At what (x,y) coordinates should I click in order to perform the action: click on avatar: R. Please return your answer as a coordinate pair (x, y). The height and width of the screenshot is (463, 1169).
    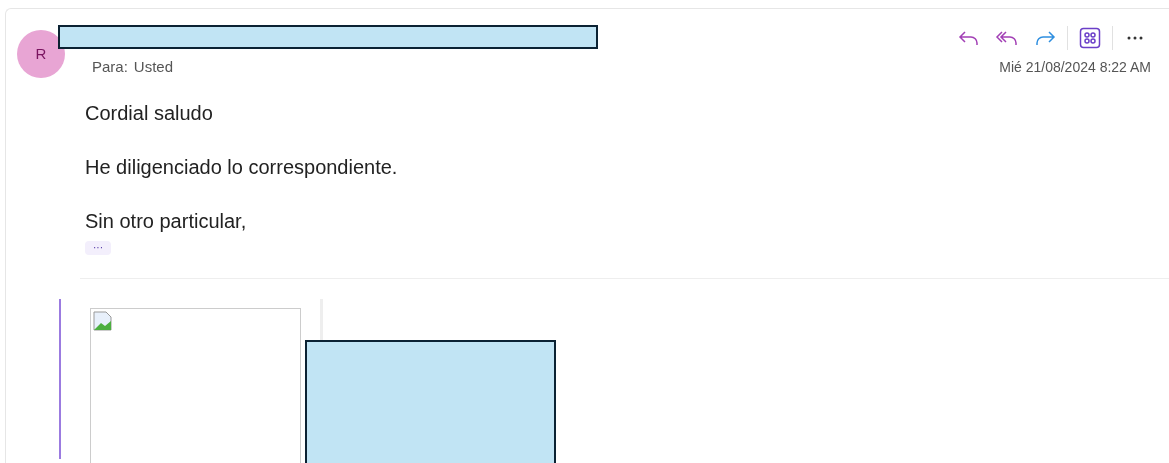
    Looking at the image, I should click on (41, 54).